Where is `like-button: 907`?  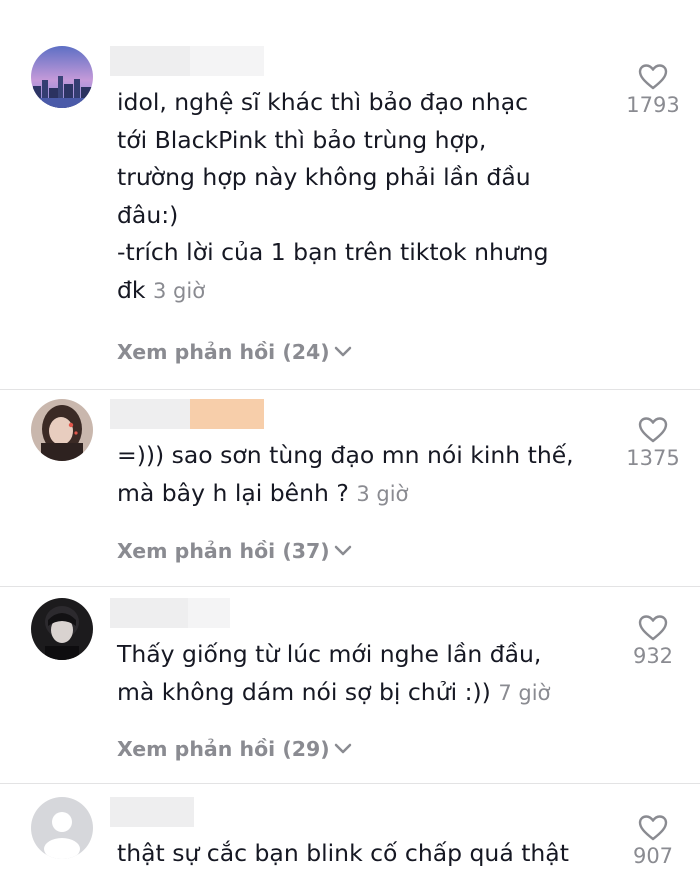 like-button: 907 is located at coordinates (653, 841).